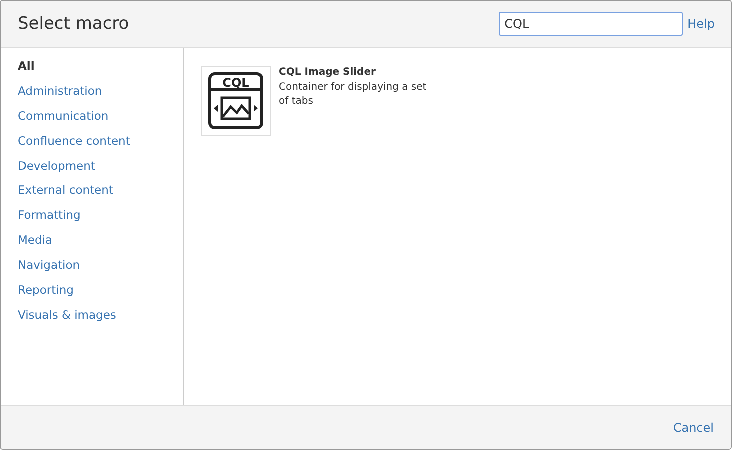  What do you see at coordinates (100, 290) in the screenshot?
I see `category-item: Reporting` at bounding box center [100, 290].